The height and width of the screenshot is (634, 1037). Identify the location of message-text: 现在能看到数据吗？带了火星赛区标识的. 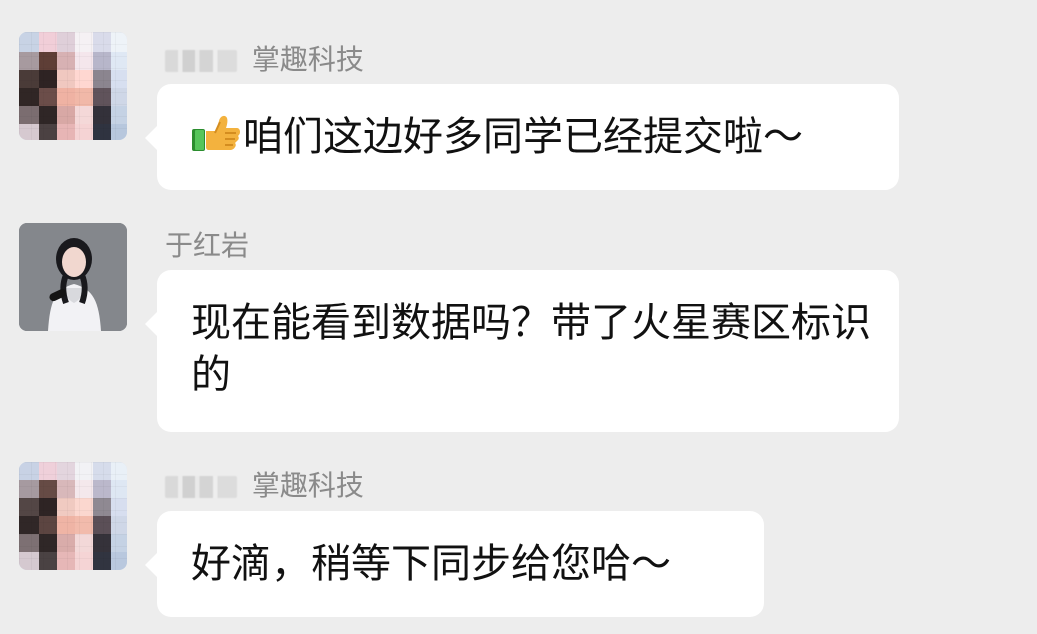
(531, 349).